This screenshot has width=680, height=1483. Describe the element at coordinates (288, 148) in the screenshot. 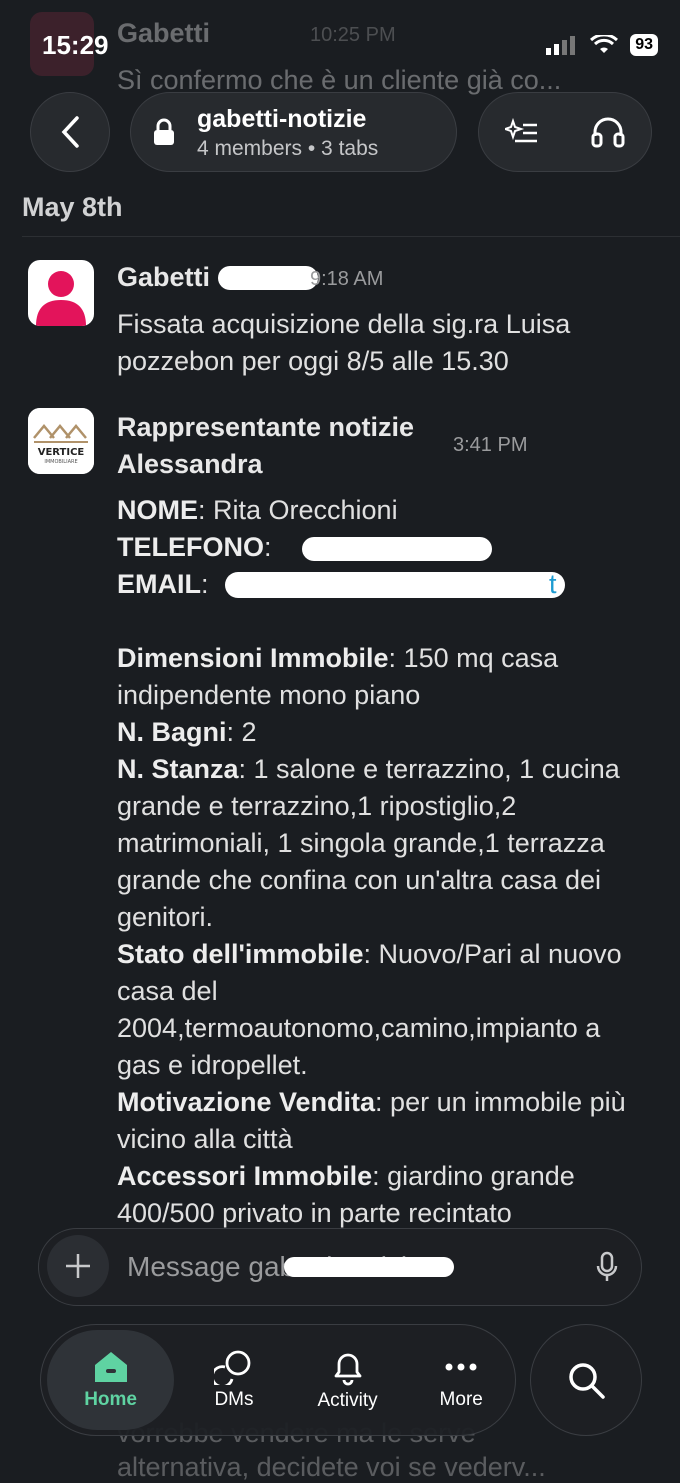

I see `channel-subtitle: 4 members • 3 tabs` at that location.